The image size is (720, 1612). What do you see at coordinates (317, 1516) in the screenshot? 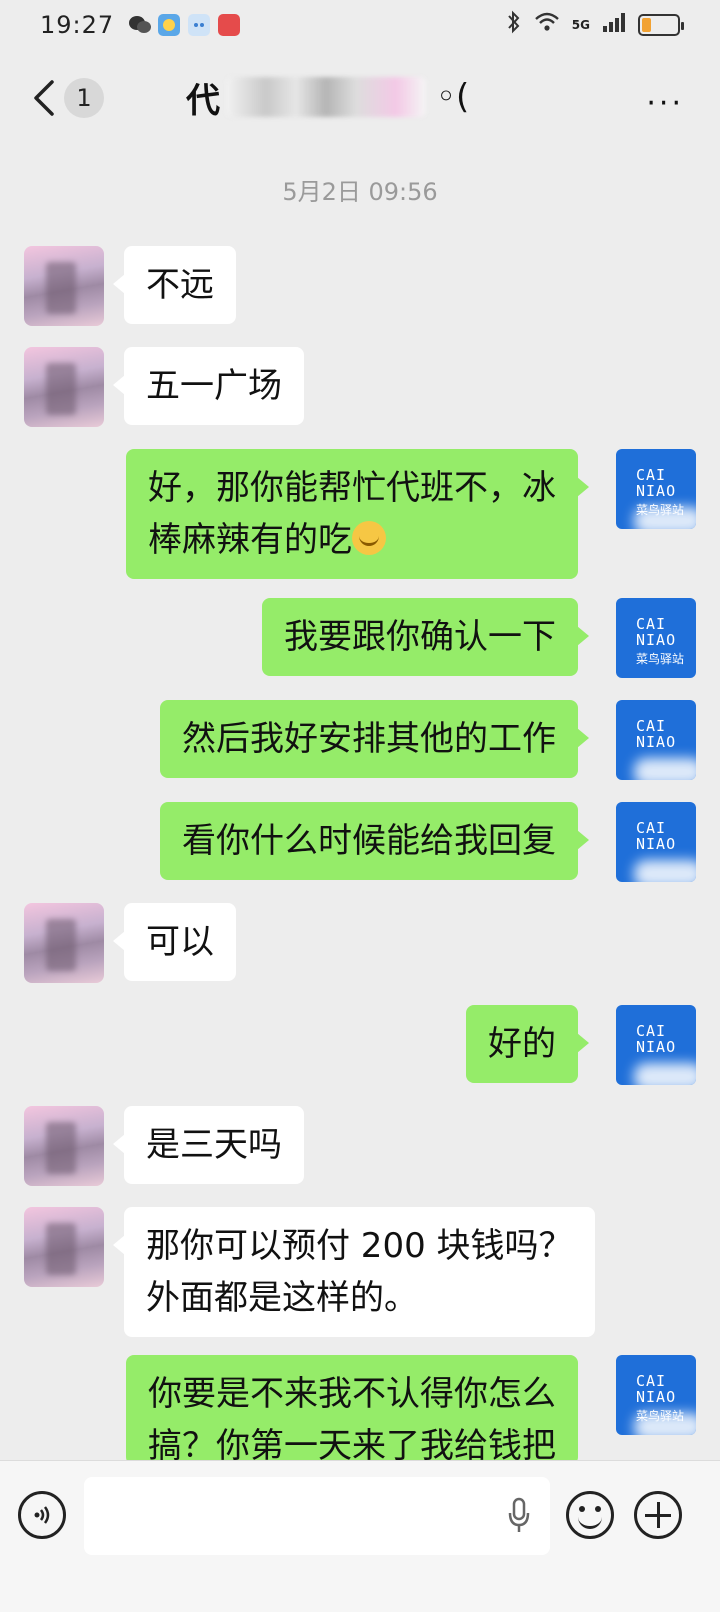
I see `message-input` at bounding box center [317, 1516].